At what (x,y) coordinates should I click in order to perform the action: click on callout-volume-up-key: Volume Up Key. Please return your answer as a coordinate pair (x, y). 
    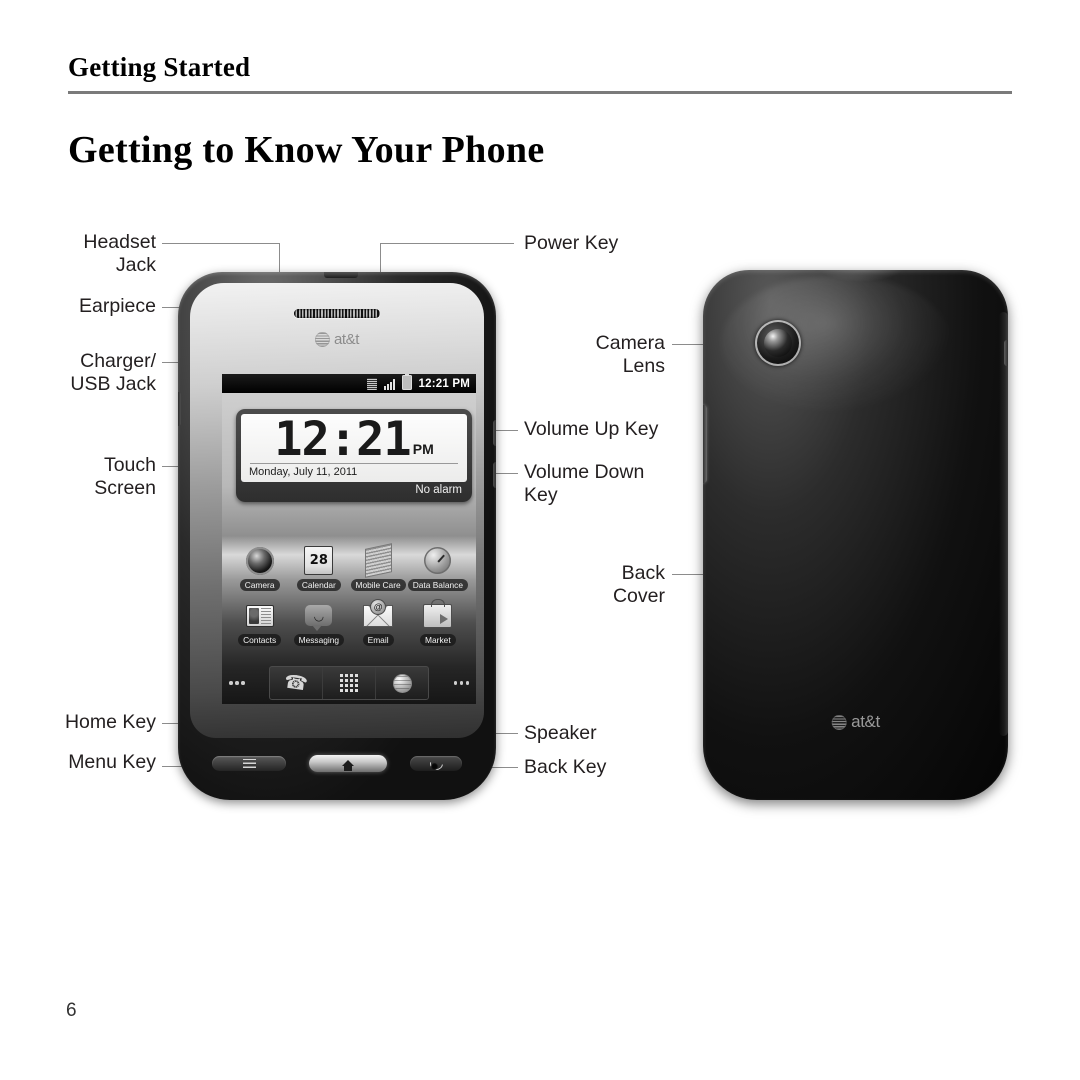
    Looking at the image, I should click on (591, 429).